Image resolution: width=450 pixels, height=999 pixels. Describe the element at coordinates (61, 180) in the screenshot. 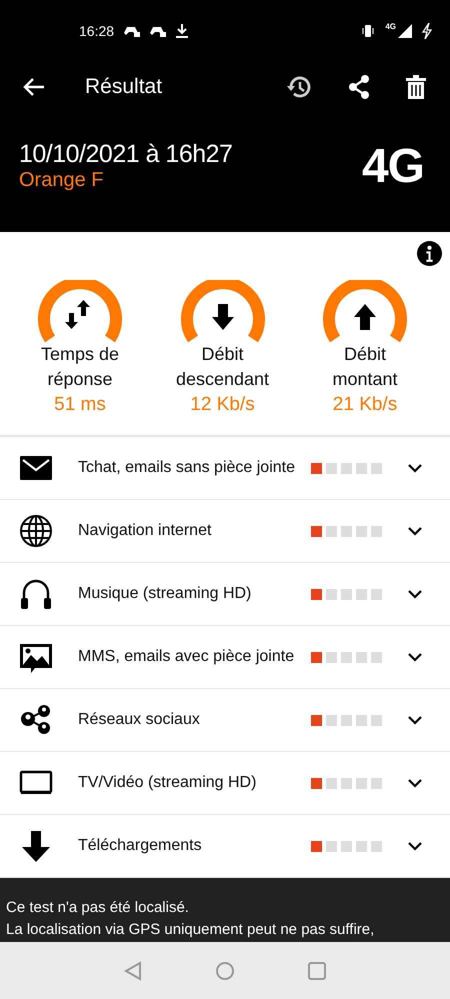

I see `operator-name: Orange F` at that location.